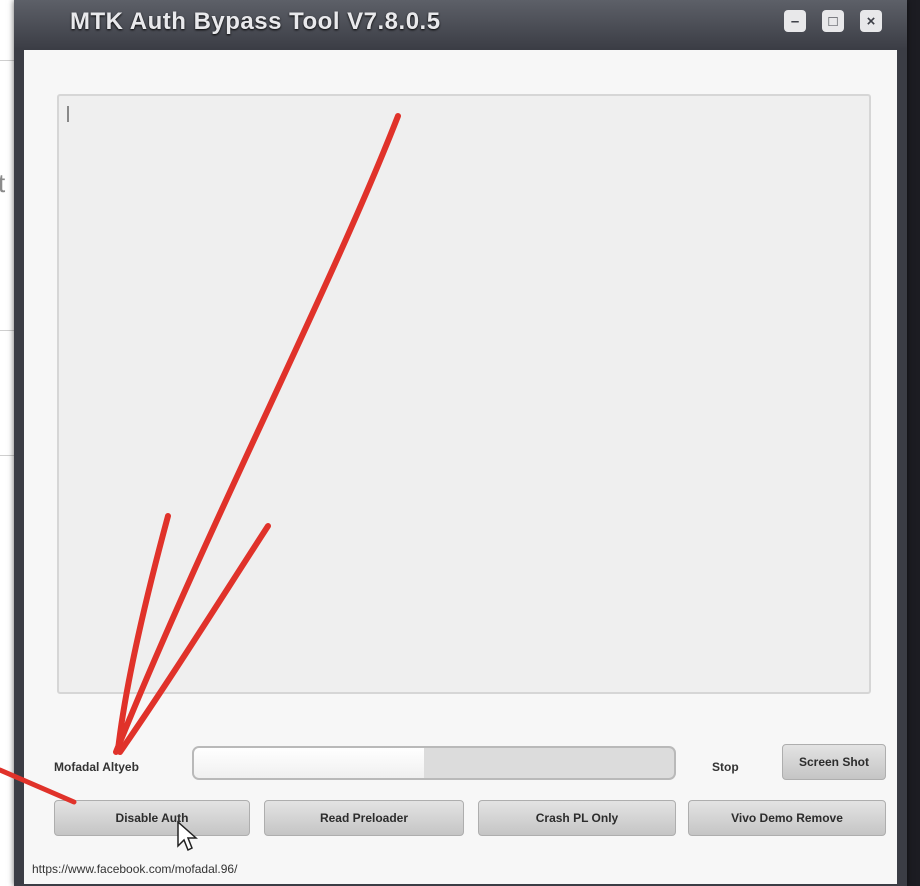 The image size is (920, 886). I want to click on close-icon: ×, so click(871, 21).